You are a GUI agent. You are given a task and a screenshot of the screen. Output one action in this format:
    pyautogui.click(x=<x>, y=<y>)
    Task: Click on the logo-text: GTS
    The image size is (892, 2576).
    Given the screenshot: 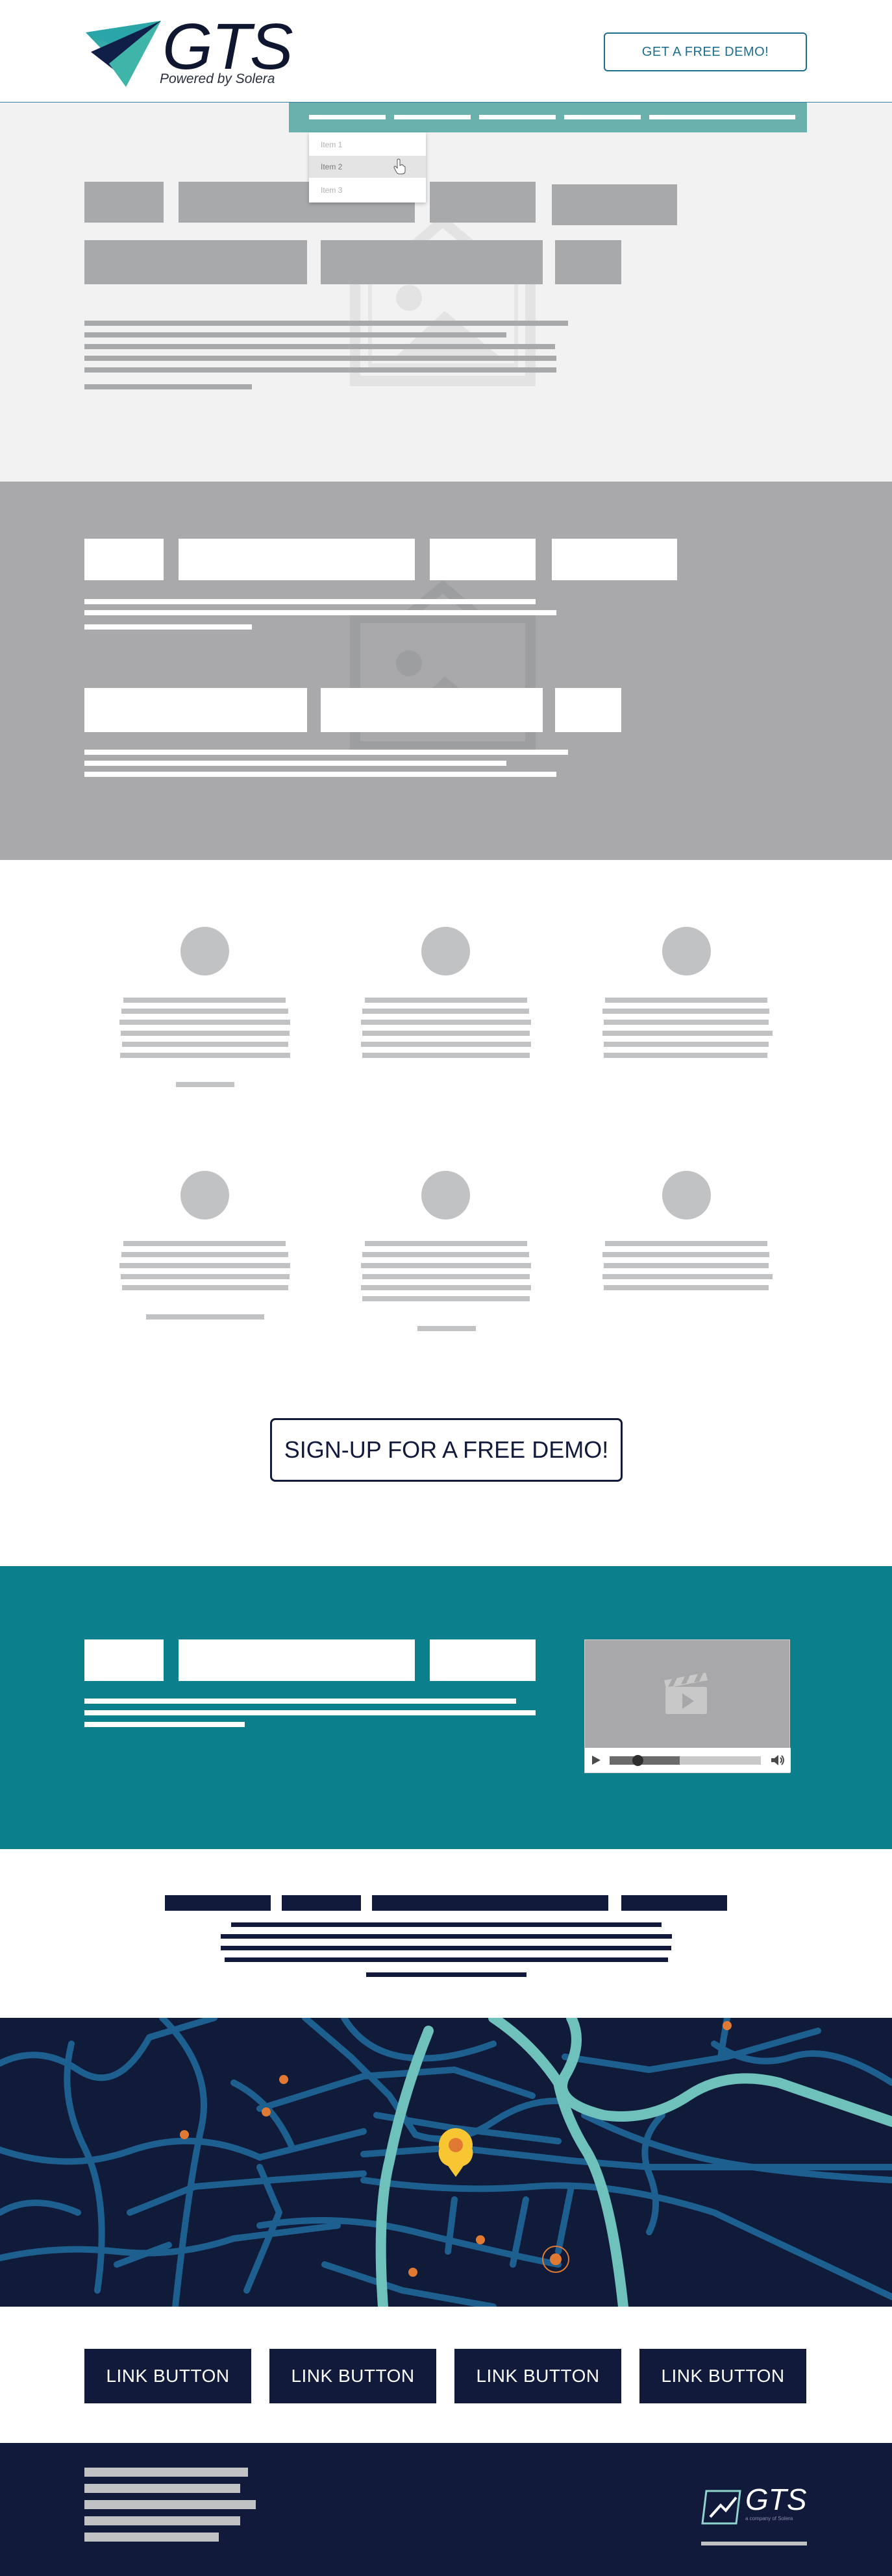 What is the action you would take?
    pyautogui.click(x=227, y=46)
    